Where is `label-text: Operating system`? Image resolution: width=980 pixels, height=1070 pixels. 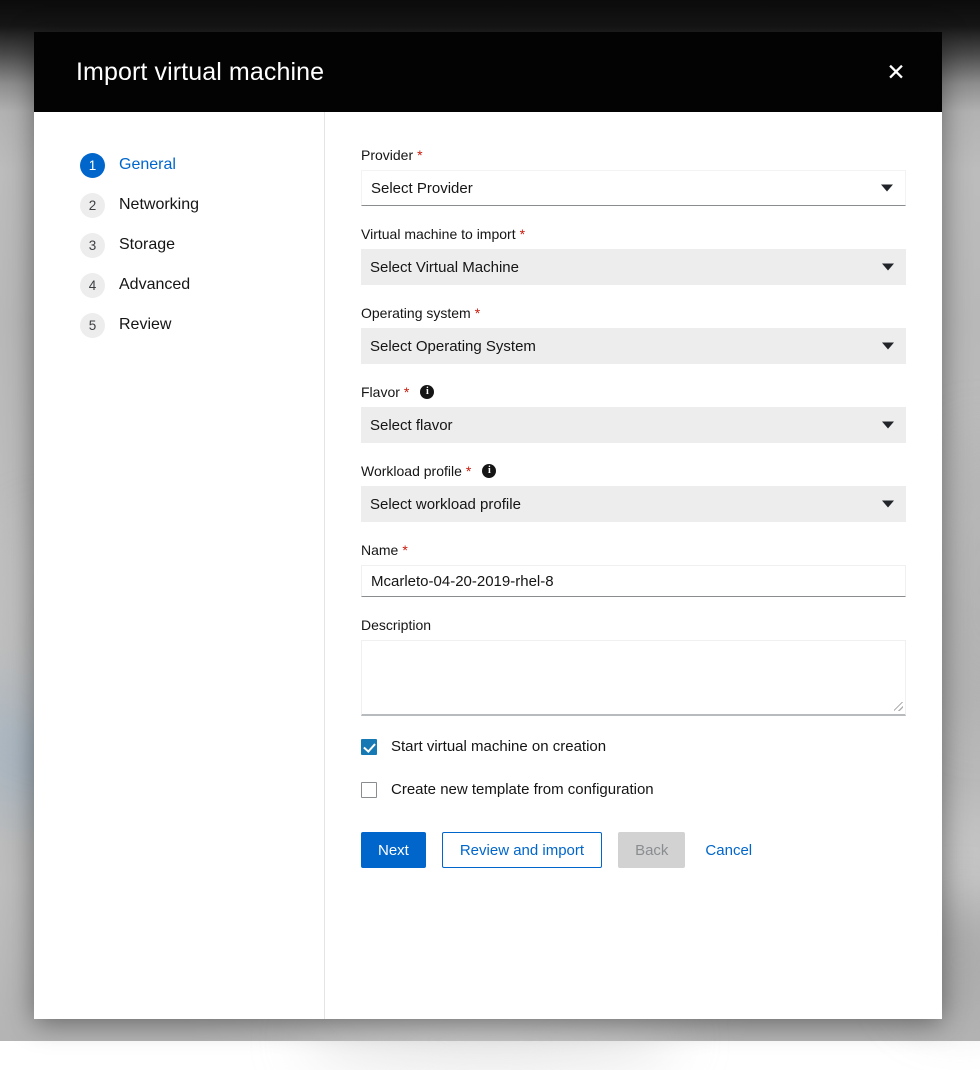
label-text: Operating system is located at coordinates (416, 313).